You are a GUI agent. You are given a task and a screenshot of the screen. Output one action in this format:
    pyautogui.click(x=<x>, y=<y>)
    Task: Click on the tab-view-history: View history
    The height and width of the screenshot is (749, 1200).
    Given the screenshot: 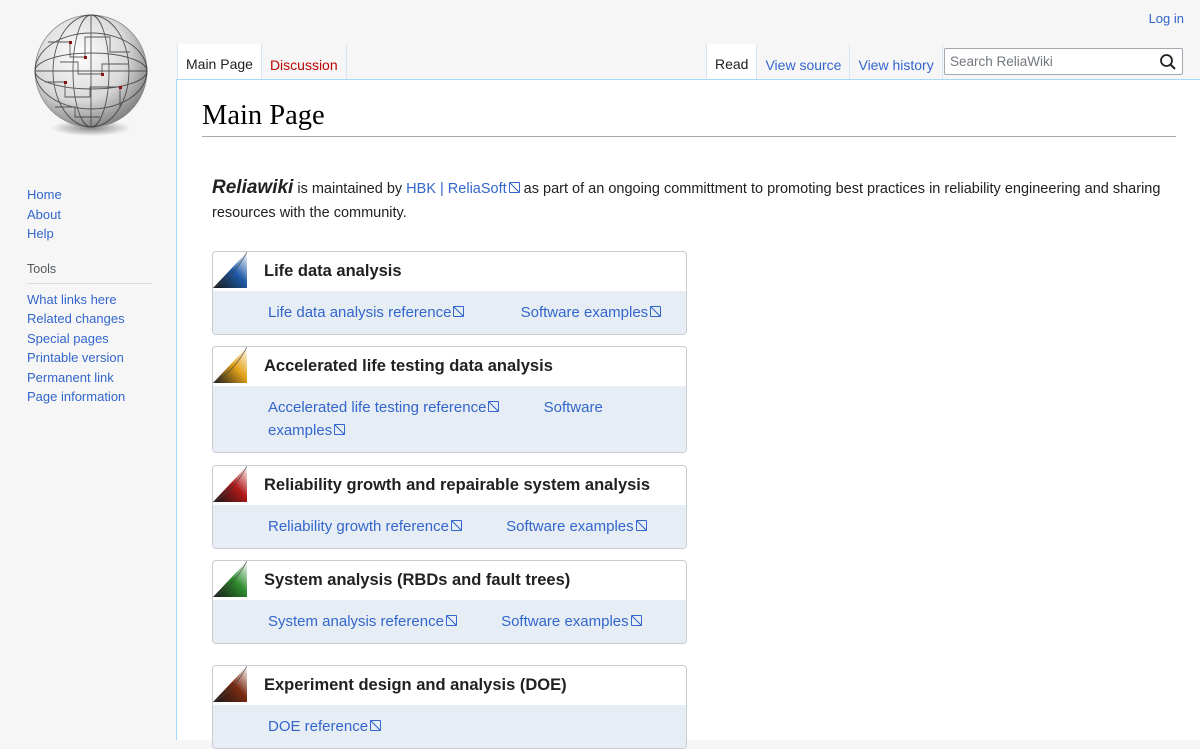 What is the action you would take?
    pyautogui.click(x=896, y=61)
    